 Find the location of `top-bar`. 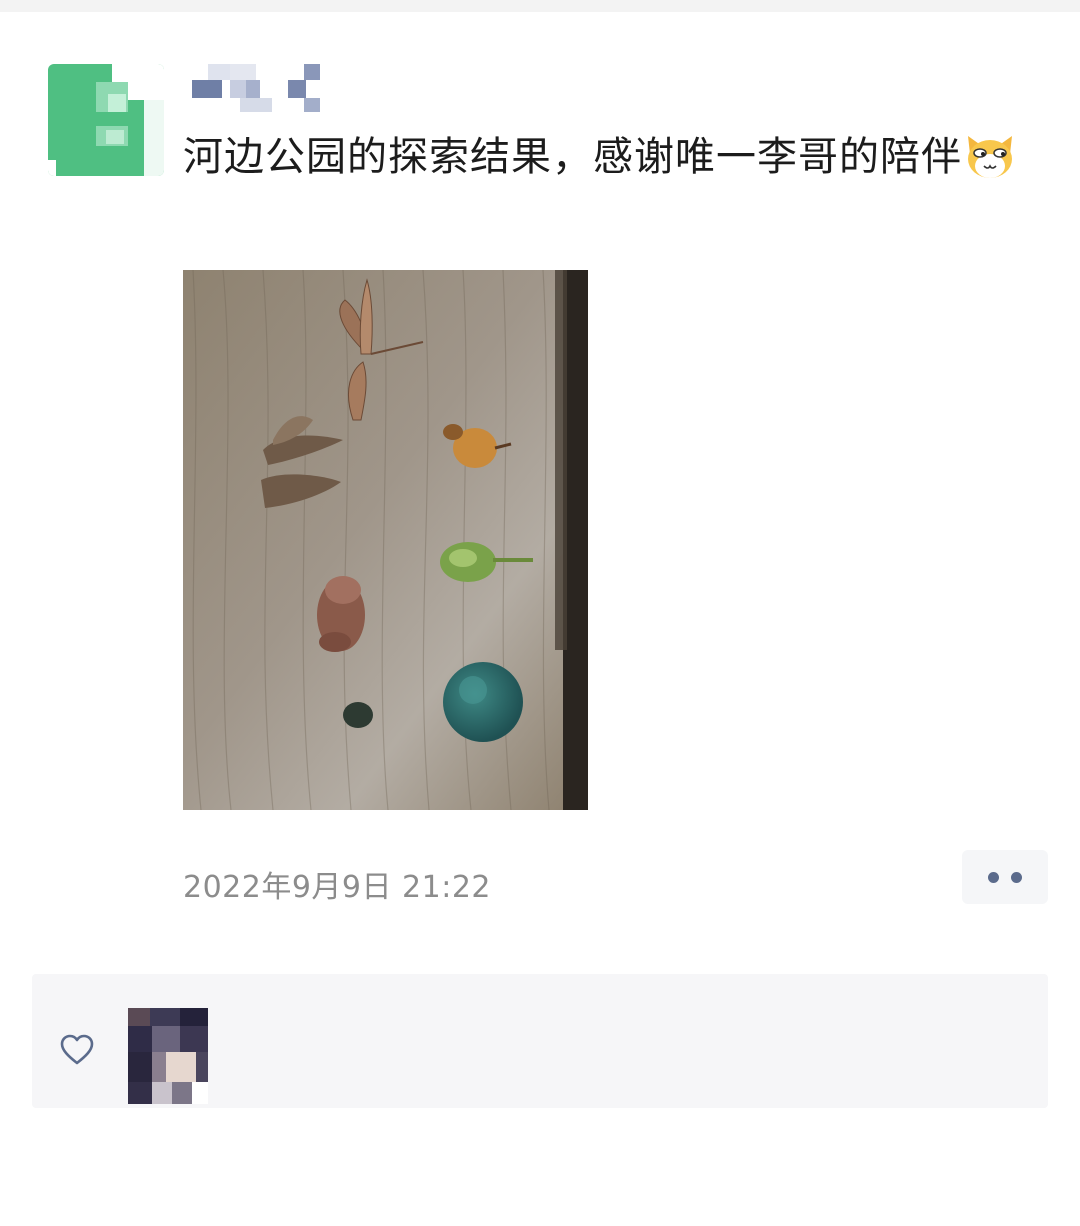

top-bar is located at coordinates (540, 6).